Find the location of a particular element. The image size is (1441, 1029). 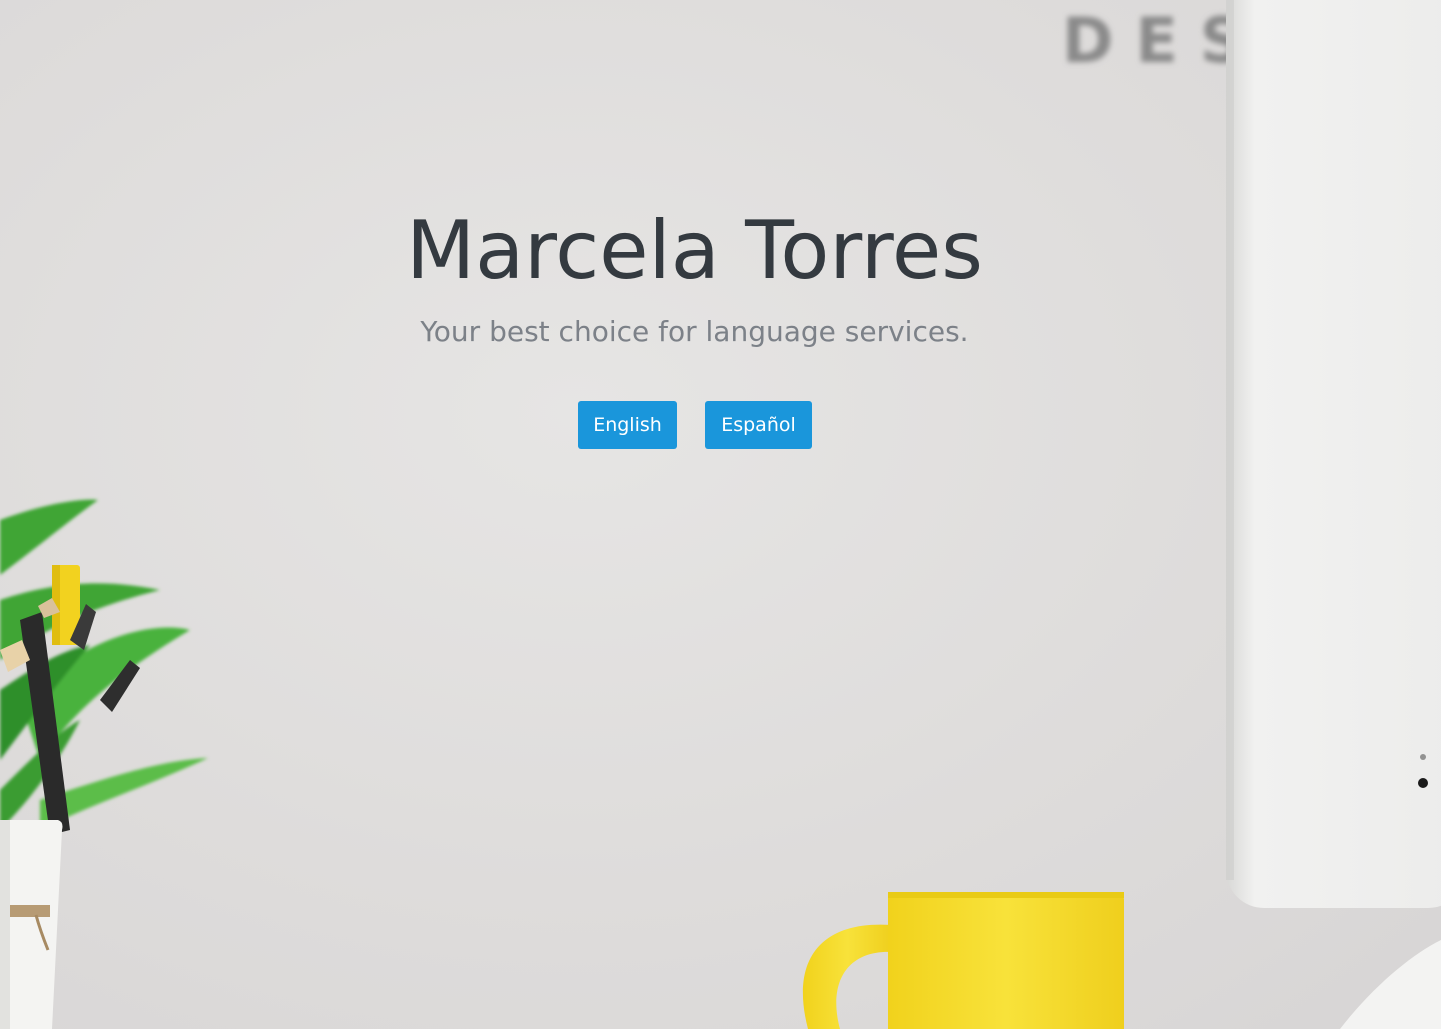

tagline: Your best choice for language services. is located at coordinates (694, 331).